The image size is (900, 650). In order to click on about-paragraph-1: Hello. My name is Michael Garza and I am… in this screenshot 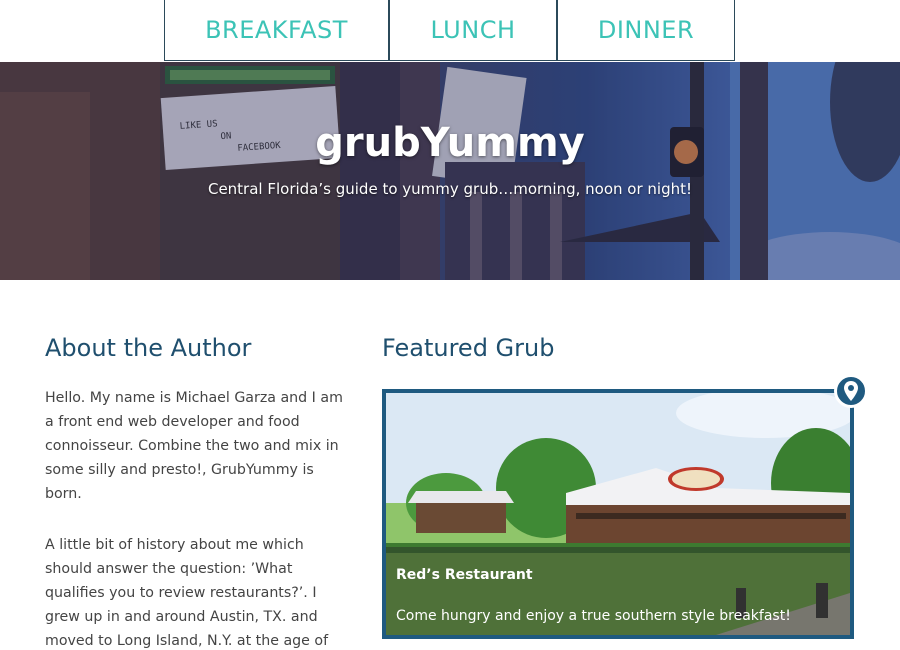, I will do `click(194, 446)`.